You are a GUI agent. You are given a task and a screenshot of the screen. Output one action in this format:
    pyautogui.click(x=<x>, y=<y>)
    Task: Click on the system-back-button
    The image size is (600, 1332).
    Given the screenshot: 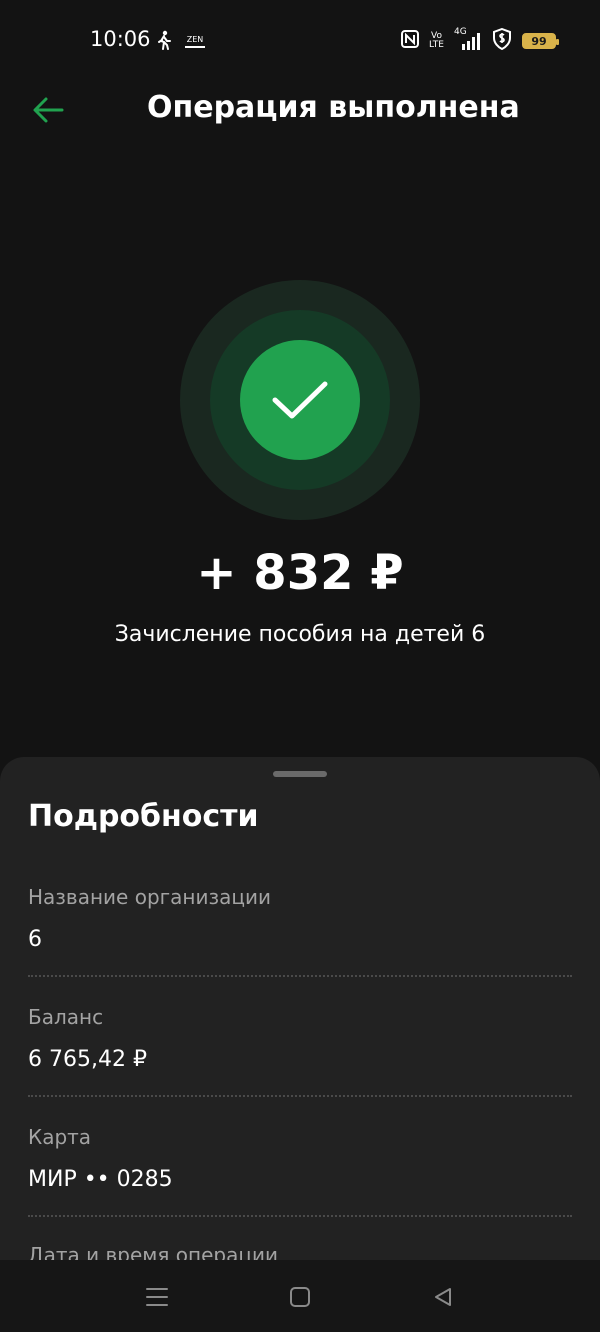 What is the action you would take?
    pyautogui.click(x=443, y=1297)
    